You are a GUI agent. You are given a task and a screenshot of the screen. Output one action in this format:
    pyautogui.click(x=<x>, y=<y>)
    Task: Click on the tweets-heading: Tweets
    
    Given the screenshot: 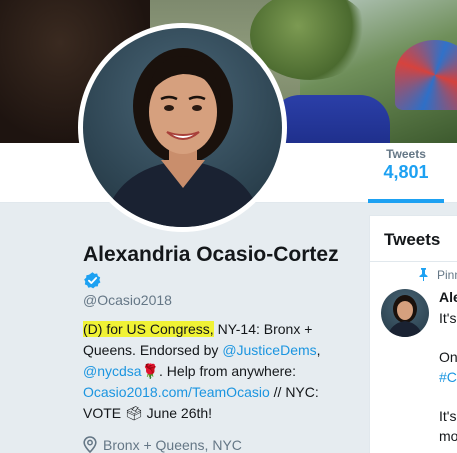 What is the action you would take?
    pyautogui.click(x=412, y=239)
    